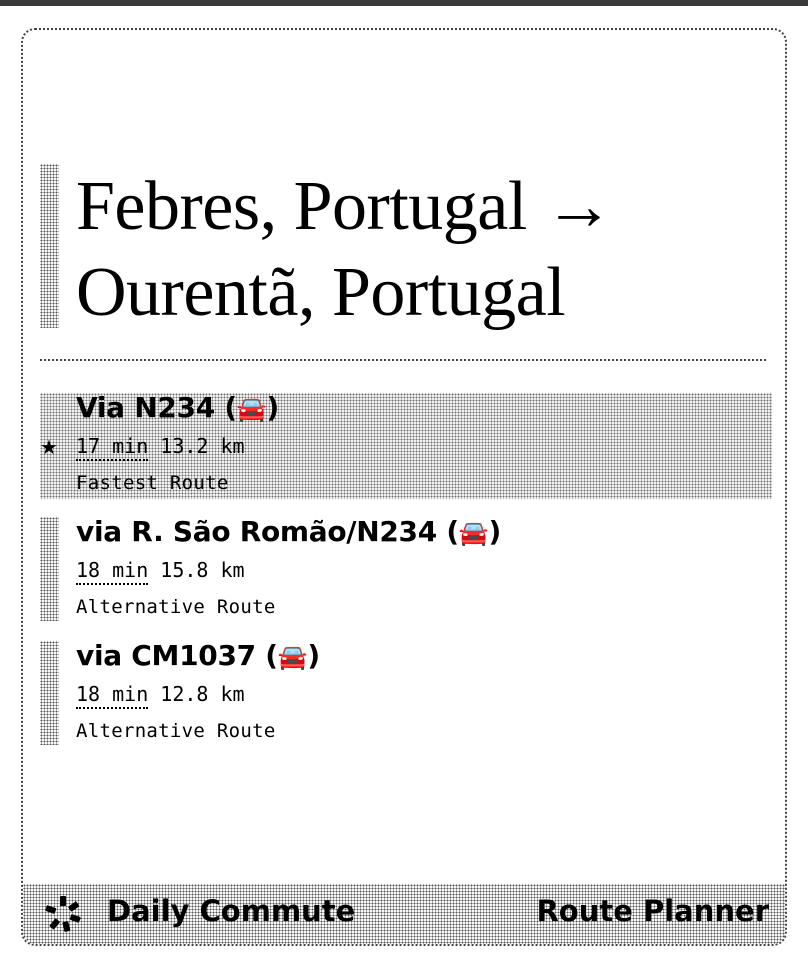 This screenshot has height=962, width=808. I want to click on route-stats: 18 min 12.8 km, so click(160, 695).